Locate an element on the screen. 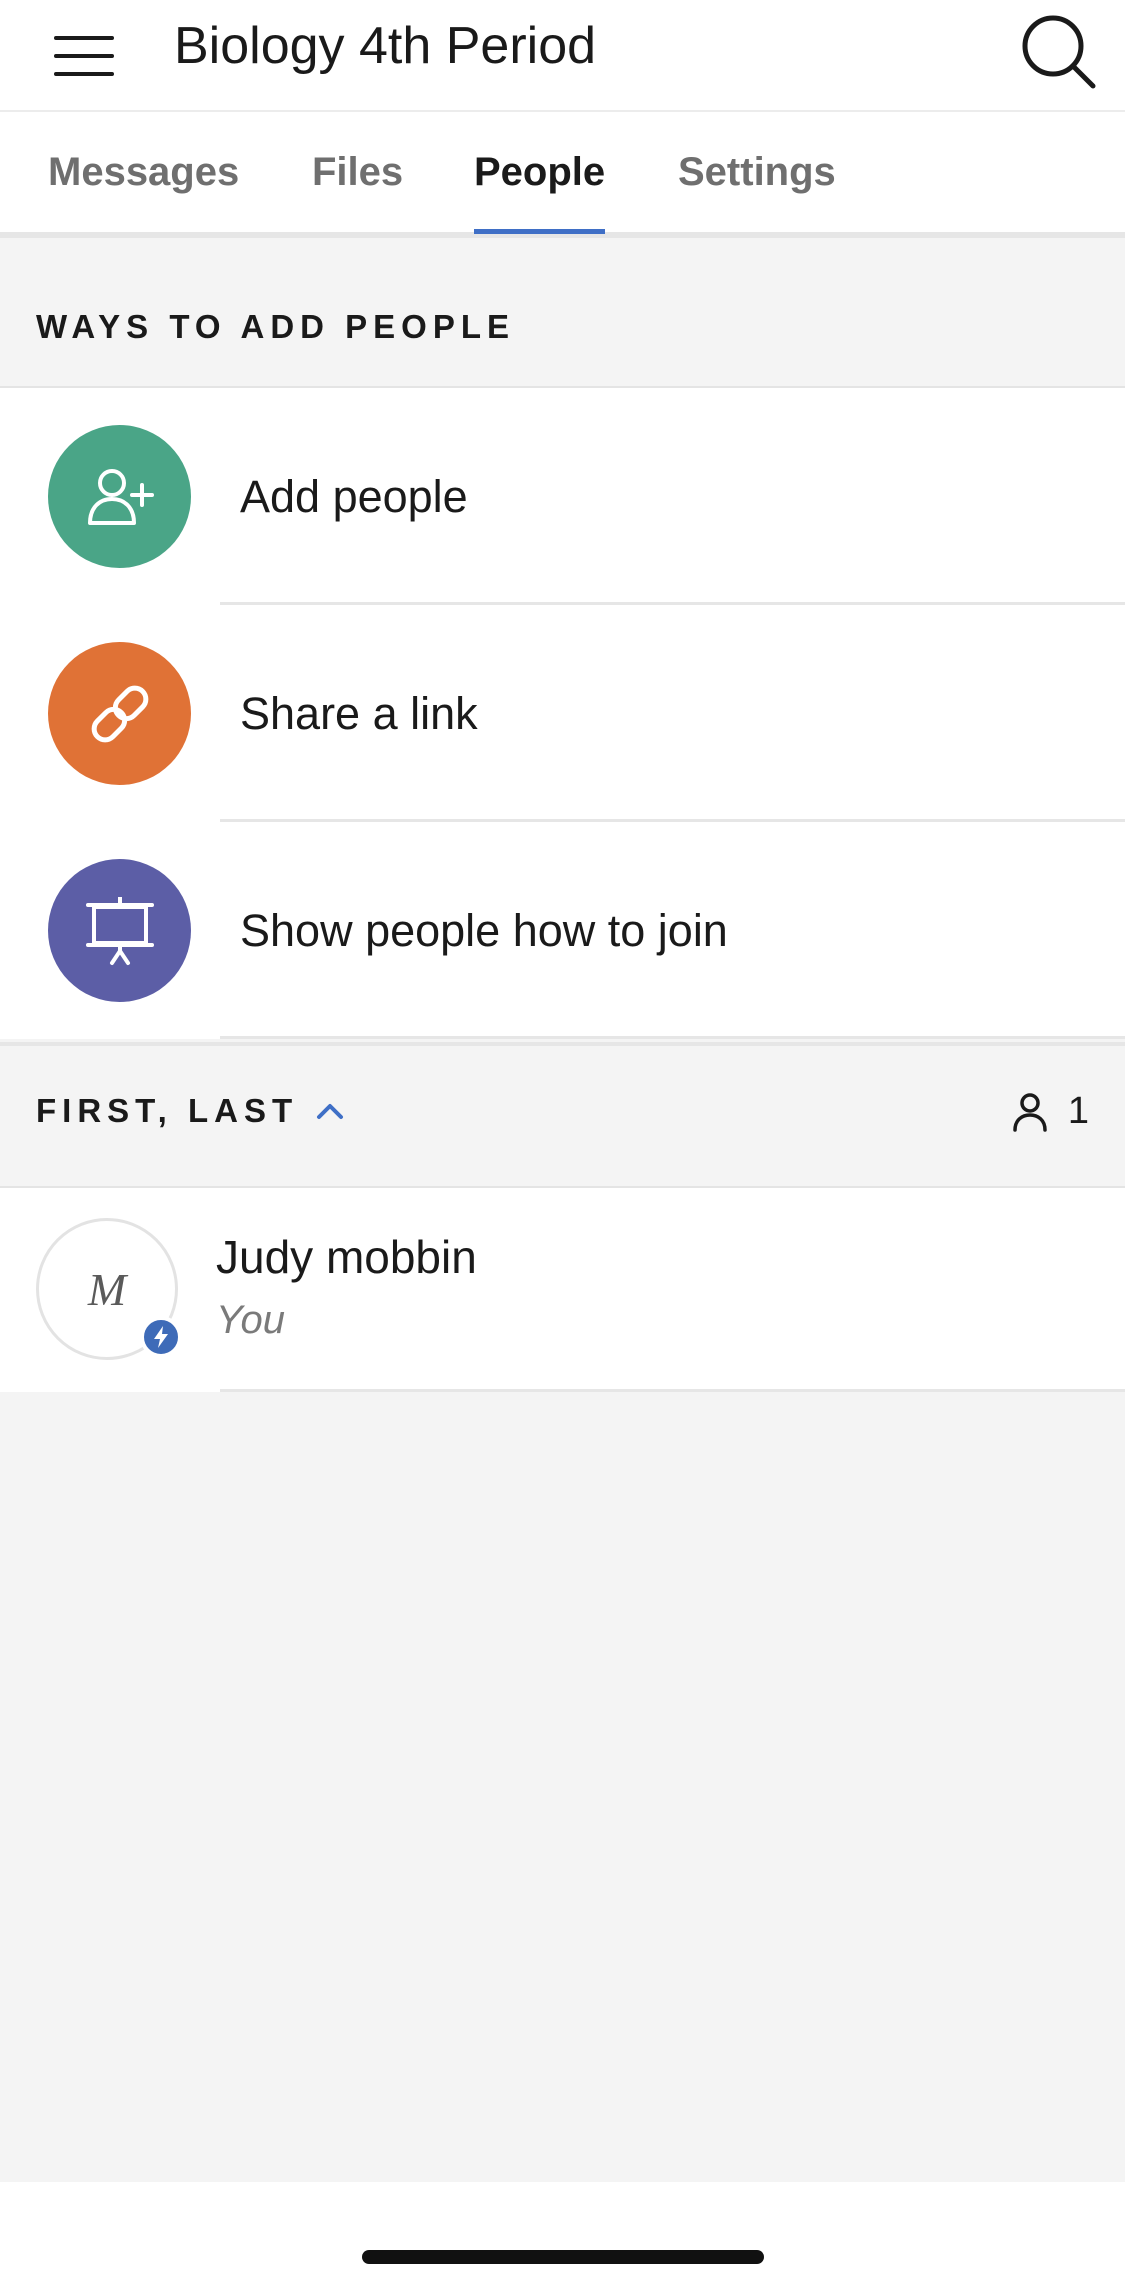 The height and width of the screenshot is (2284, 1125). search-icon is located at coordinates (1059, 52).